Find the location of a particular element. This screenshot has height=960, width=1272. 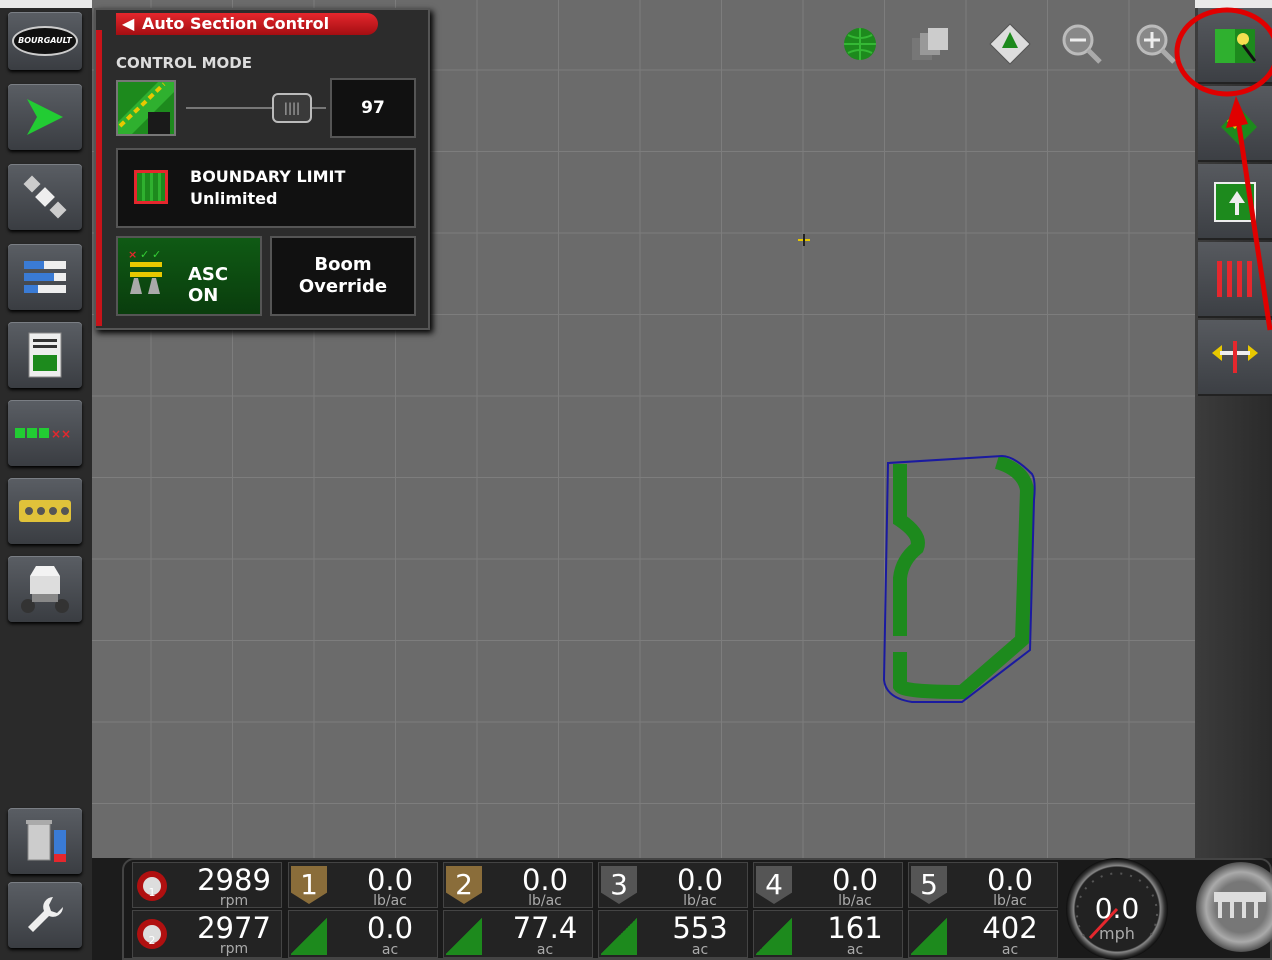

slider-handle: |||| is located at coordinates (292, 108).